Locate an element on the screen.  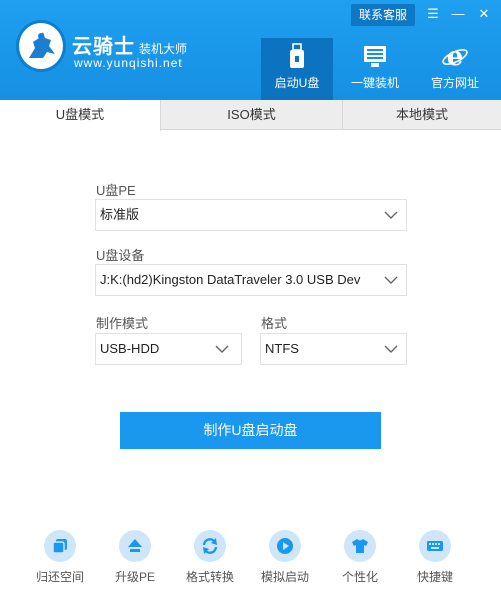
brand: 云骑士 装机大师 is located at coordinates (129, 44).